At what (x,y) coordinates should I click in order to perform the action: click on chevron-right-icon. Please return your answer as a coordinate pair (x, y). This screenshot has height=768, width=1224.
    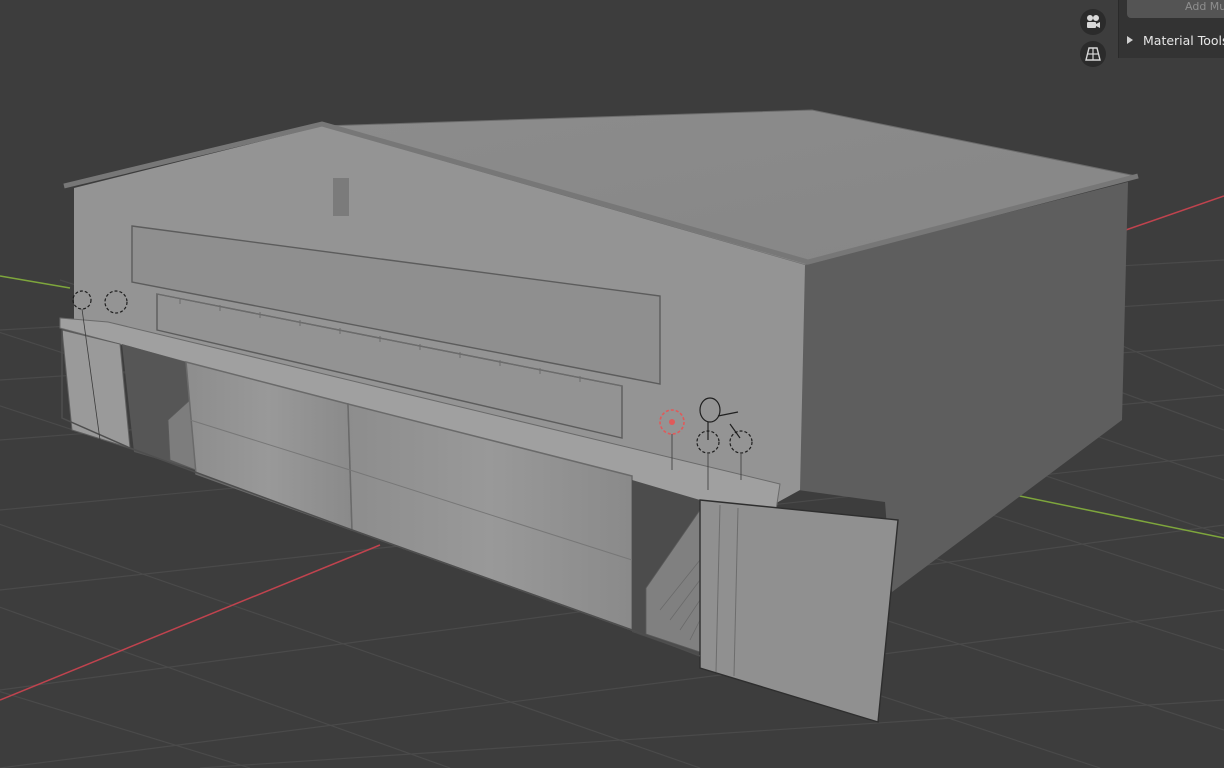
    Looking at the image, I should click on (1130, 40).